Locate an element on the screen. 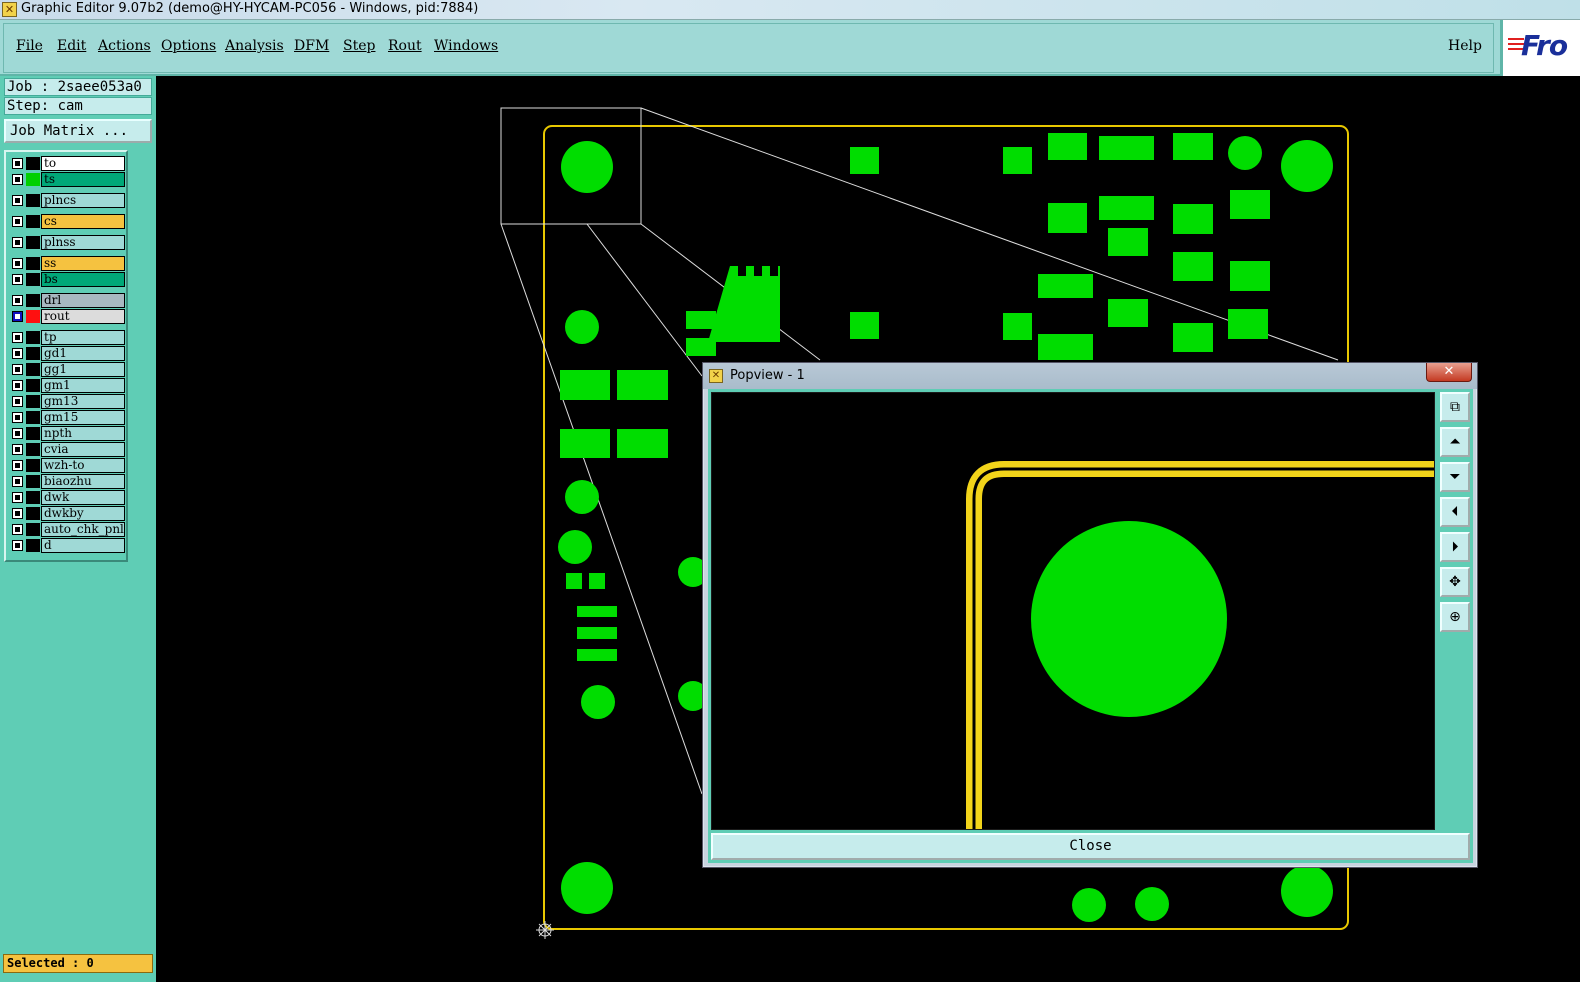 The image size is (1580, 982). layer-name: cs is located at coordinates (83, 221).